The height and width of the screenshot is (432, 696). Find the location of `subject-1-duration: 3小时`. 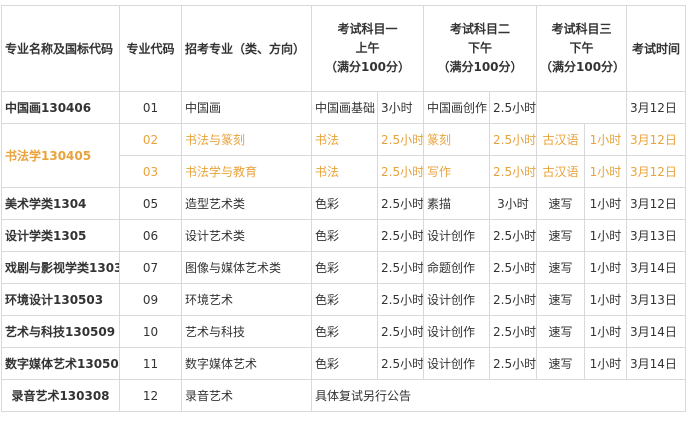

subject-1-duration: 3小时 is located at coordinates (400, 107).